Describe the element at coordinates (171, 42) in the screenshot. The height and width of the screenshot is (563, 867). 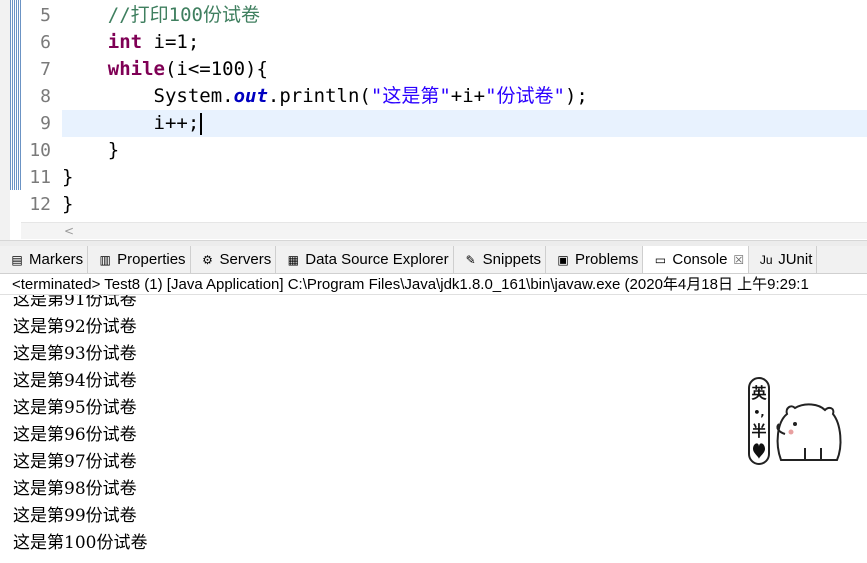
I see `code-token: i=1;` at that location.